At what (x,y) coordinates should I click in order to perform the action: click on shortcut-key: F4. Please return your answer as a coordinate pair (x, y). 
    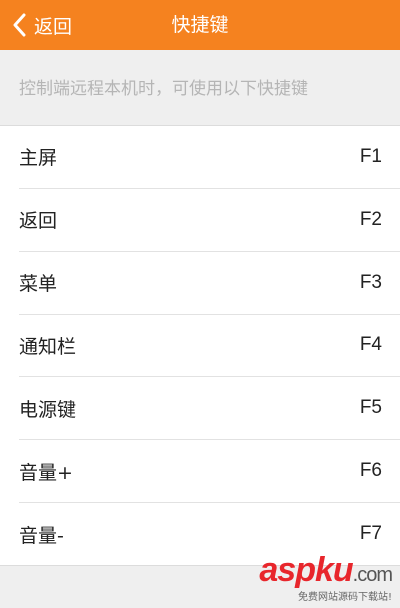
    Looking at the image, I should click on (370, 345).